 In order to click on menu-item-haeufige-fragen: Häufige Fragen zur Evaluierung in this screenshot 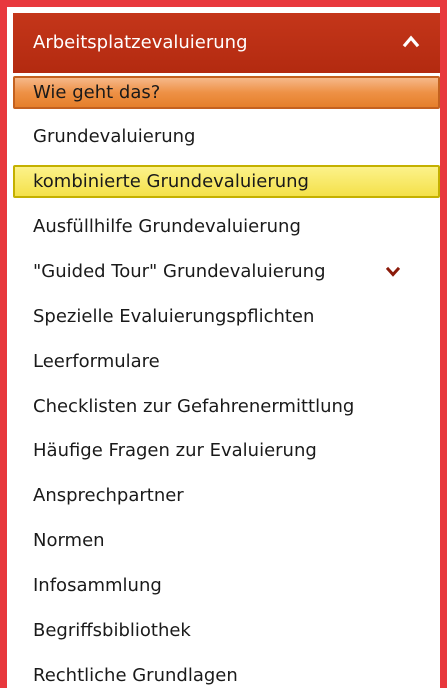, I will do `click(226, 450)`.